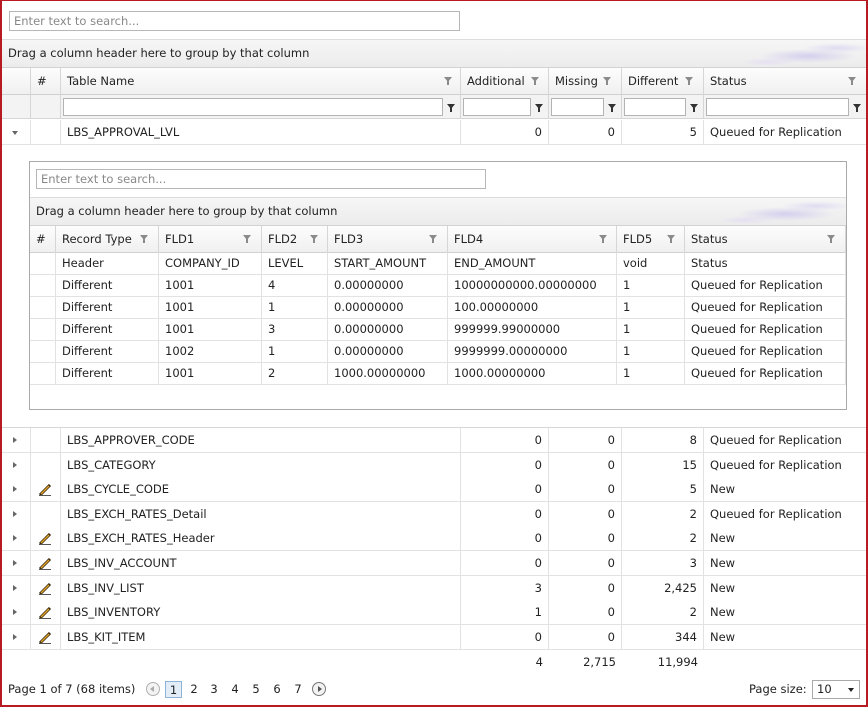 This screenshot has height=707, width=868. I want to click on detail-header-record-type: Record Type, so click(107, 239).